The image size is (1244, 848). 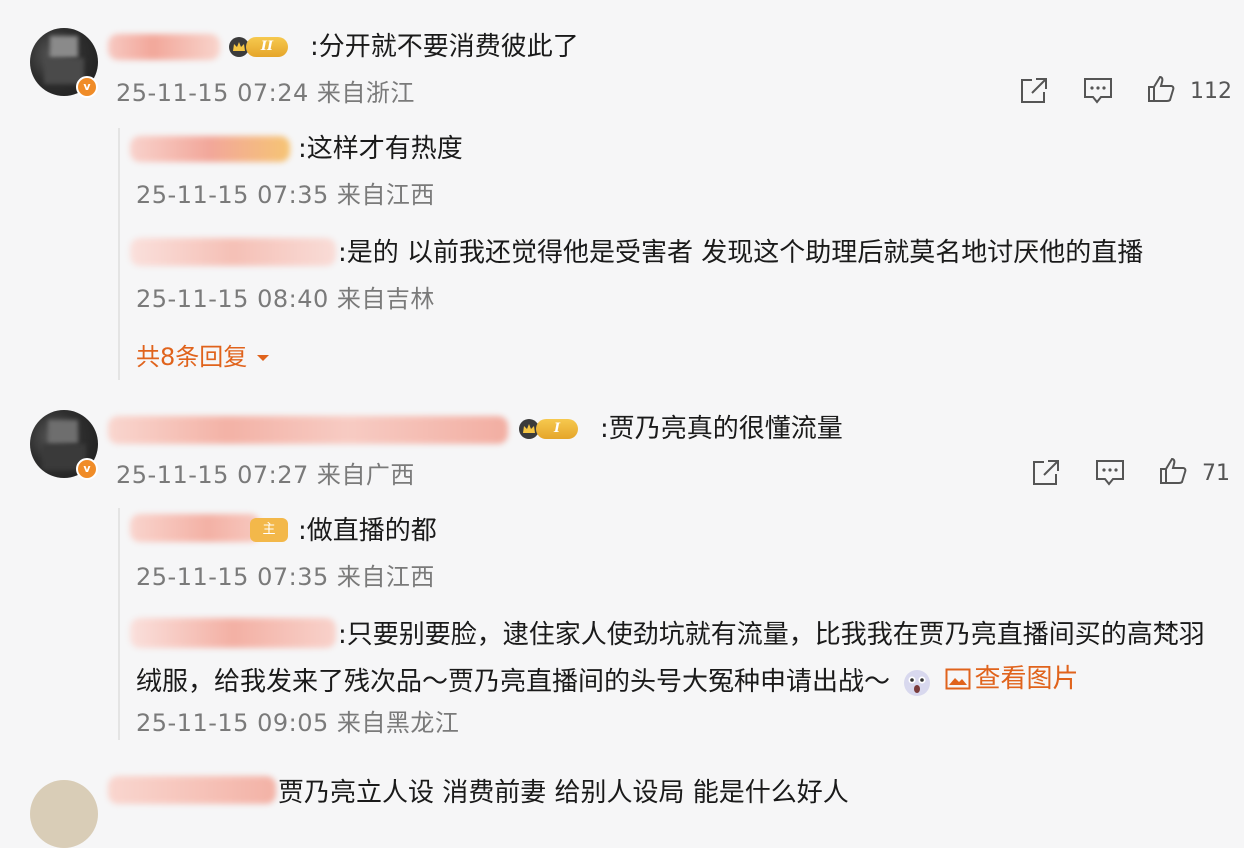 I want to click on reply-badge: 主, so click(x=269, y=530).